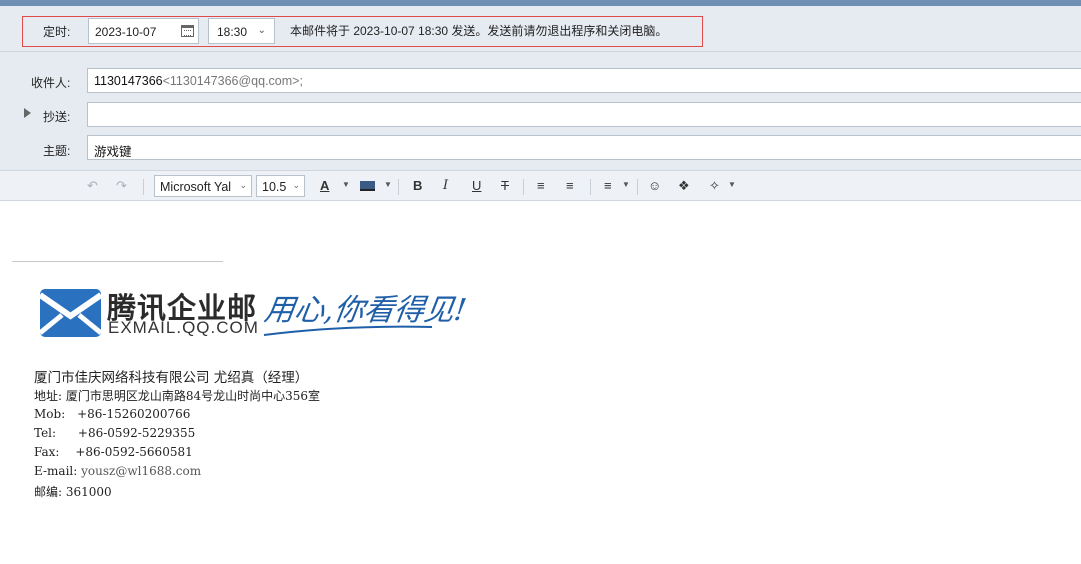  What do you see at coordinates (232, 81) in the screenshot?
I see `to-recipient-address: <1130147366@qq.com>;` at bounding box center [232, 81].